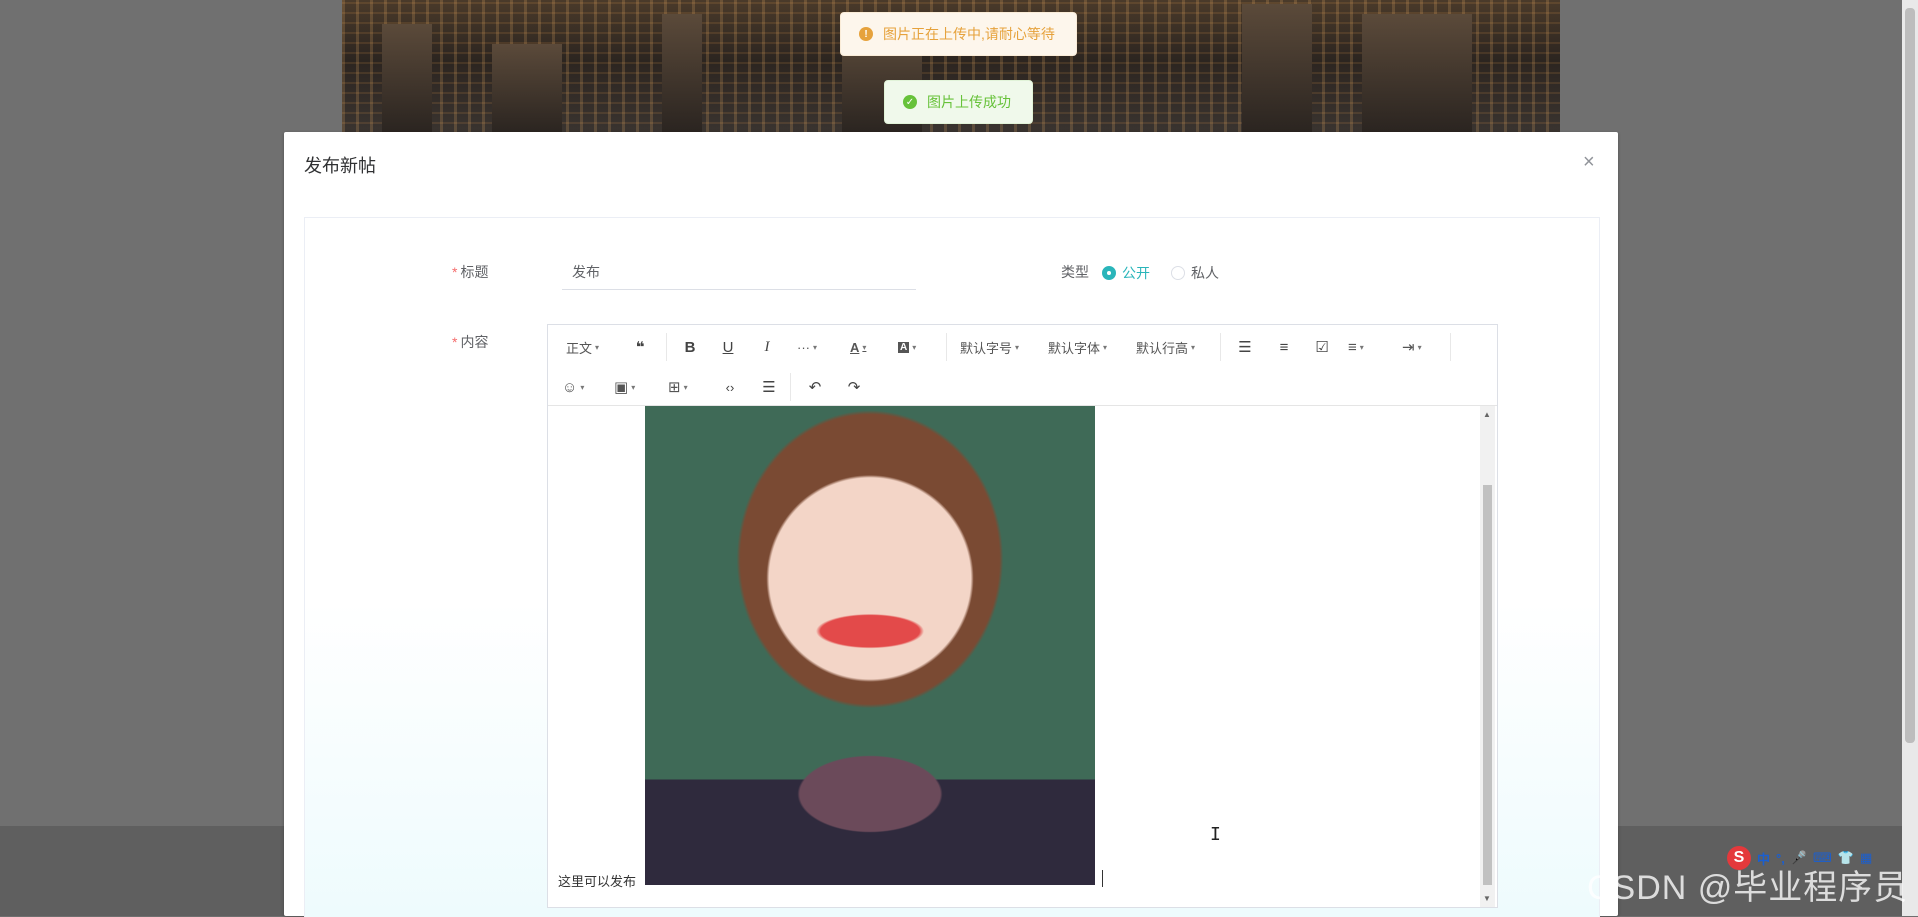  What do you see at coordinates (470, 272) in the screenshot?
I see `title-label: * 标题` at bounding box center [470, 272].